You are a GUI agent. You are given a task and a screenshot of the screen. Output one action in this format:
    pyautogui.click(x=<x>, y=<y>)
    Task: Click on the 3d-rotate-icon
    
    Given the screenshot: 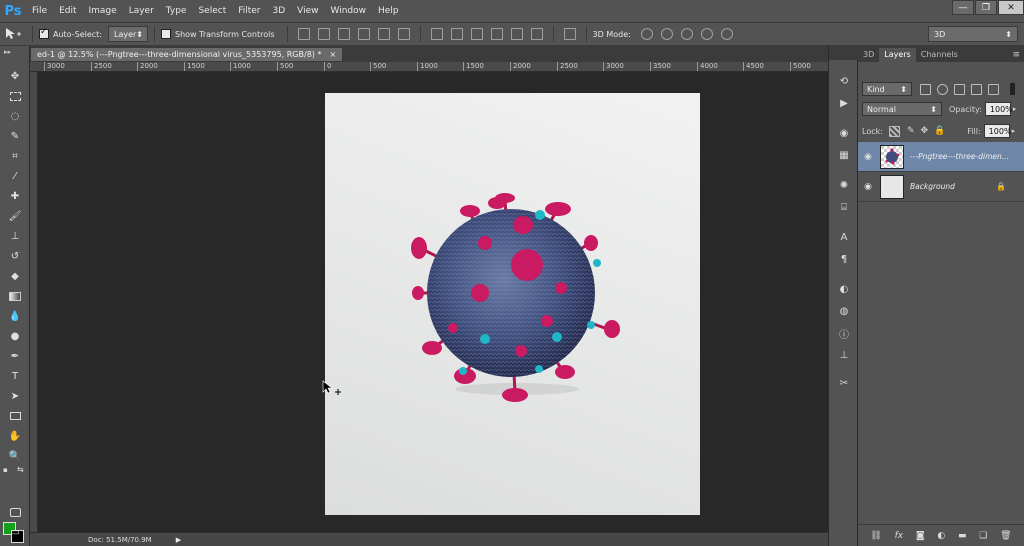 What is the action you would take?
    pyautogui.click(x=646, y=34)
    